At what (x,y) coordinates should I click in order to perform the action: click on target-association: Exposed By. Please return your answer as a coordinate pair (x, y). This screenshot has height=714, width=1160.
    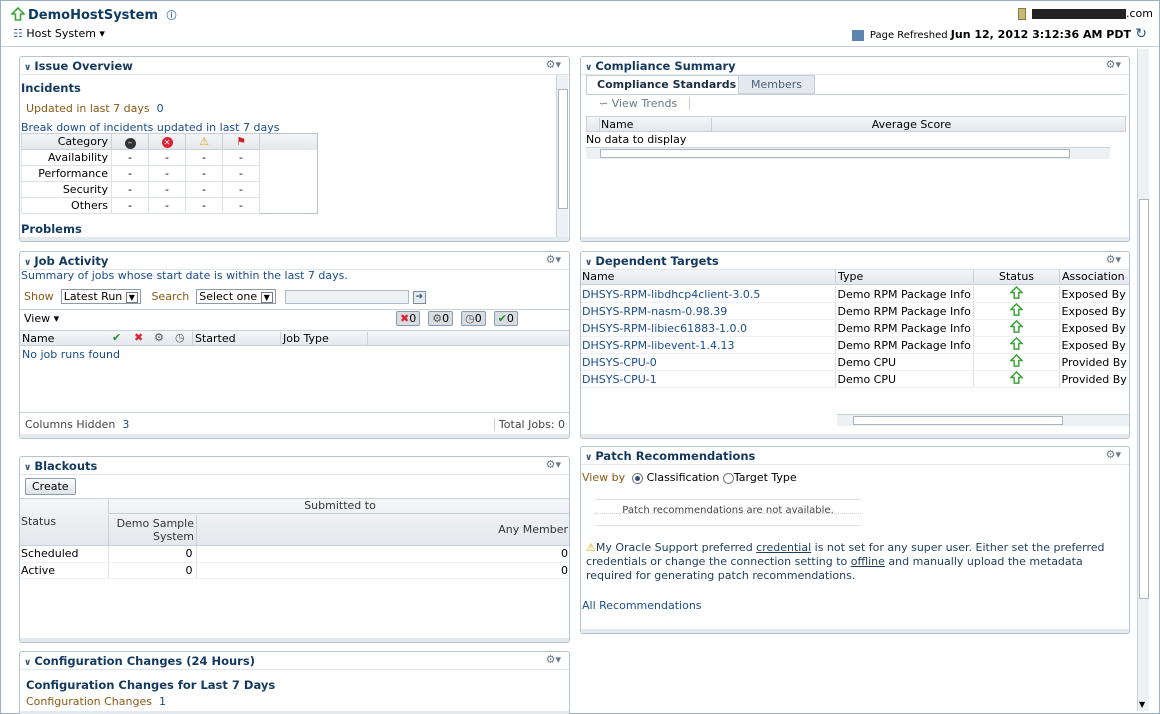
    Looking at the image, I should click on (1093, 345).